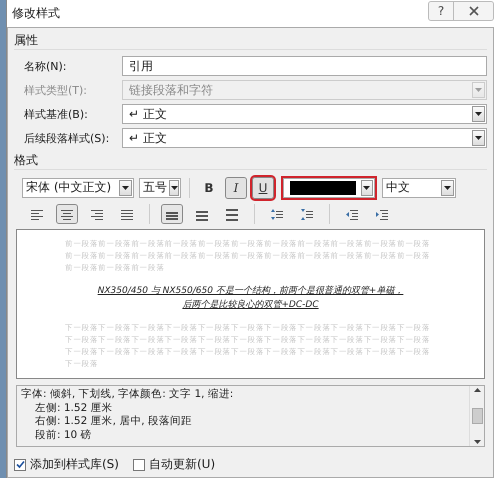  What do you see at coordinates (236, 187) in the screenshot?
I see `italic-button: I` at bounding box center [236, 187].